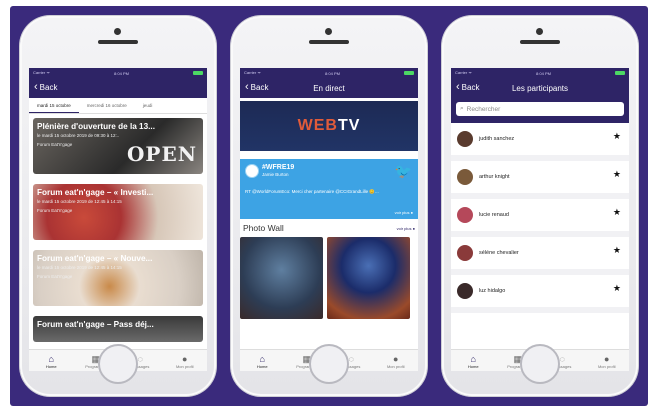 This screenshot has width=655, height=408. What do you see at coordinates (162, 154) in the screenshot?
I see `open-sign: OPEN` at bounding box center [162, 154].